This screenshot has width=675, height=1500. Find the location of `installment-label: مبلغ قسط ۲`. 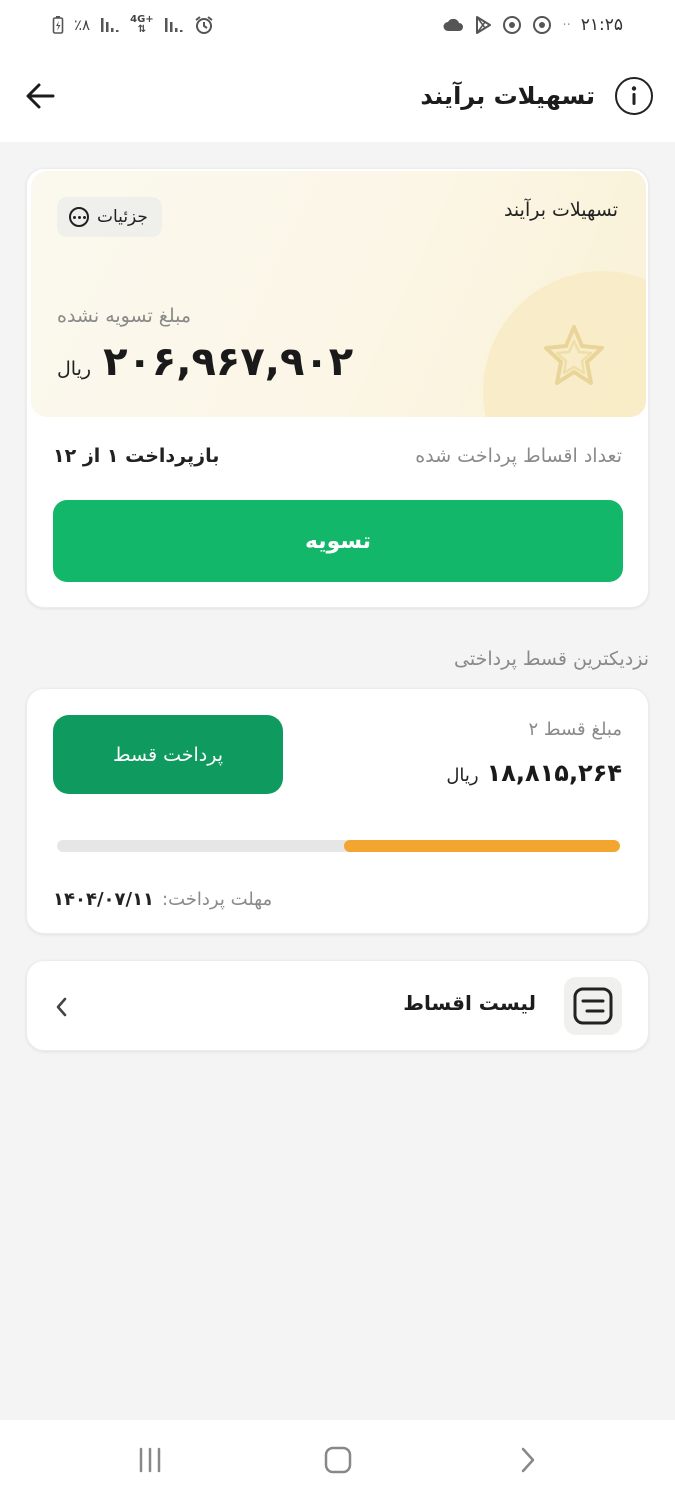

installment-label: مبلغ قسط ۲ is located at coordinates (575, 729).